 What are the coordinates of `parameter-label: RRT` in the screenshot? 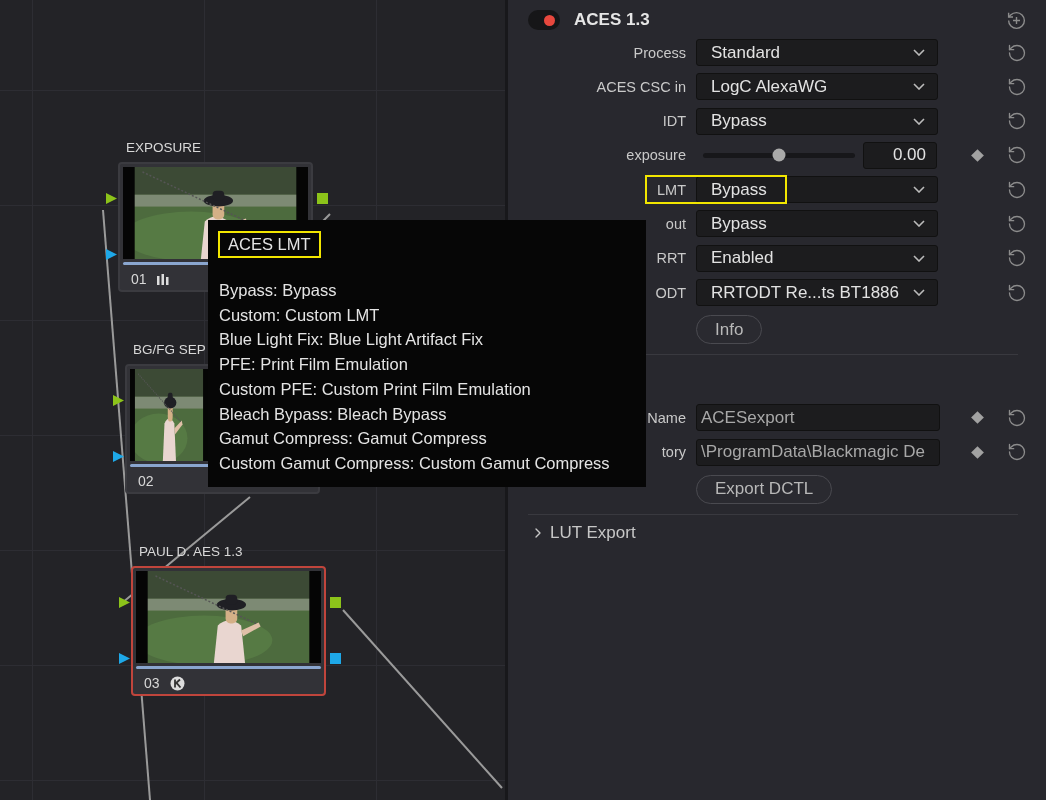 It's located at (670, 258).